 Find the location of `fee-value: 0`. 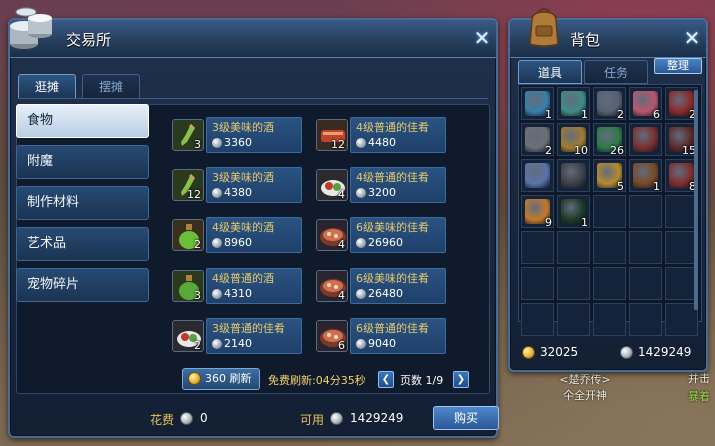

fee-value: 0 is located at coordinates (204, 418).